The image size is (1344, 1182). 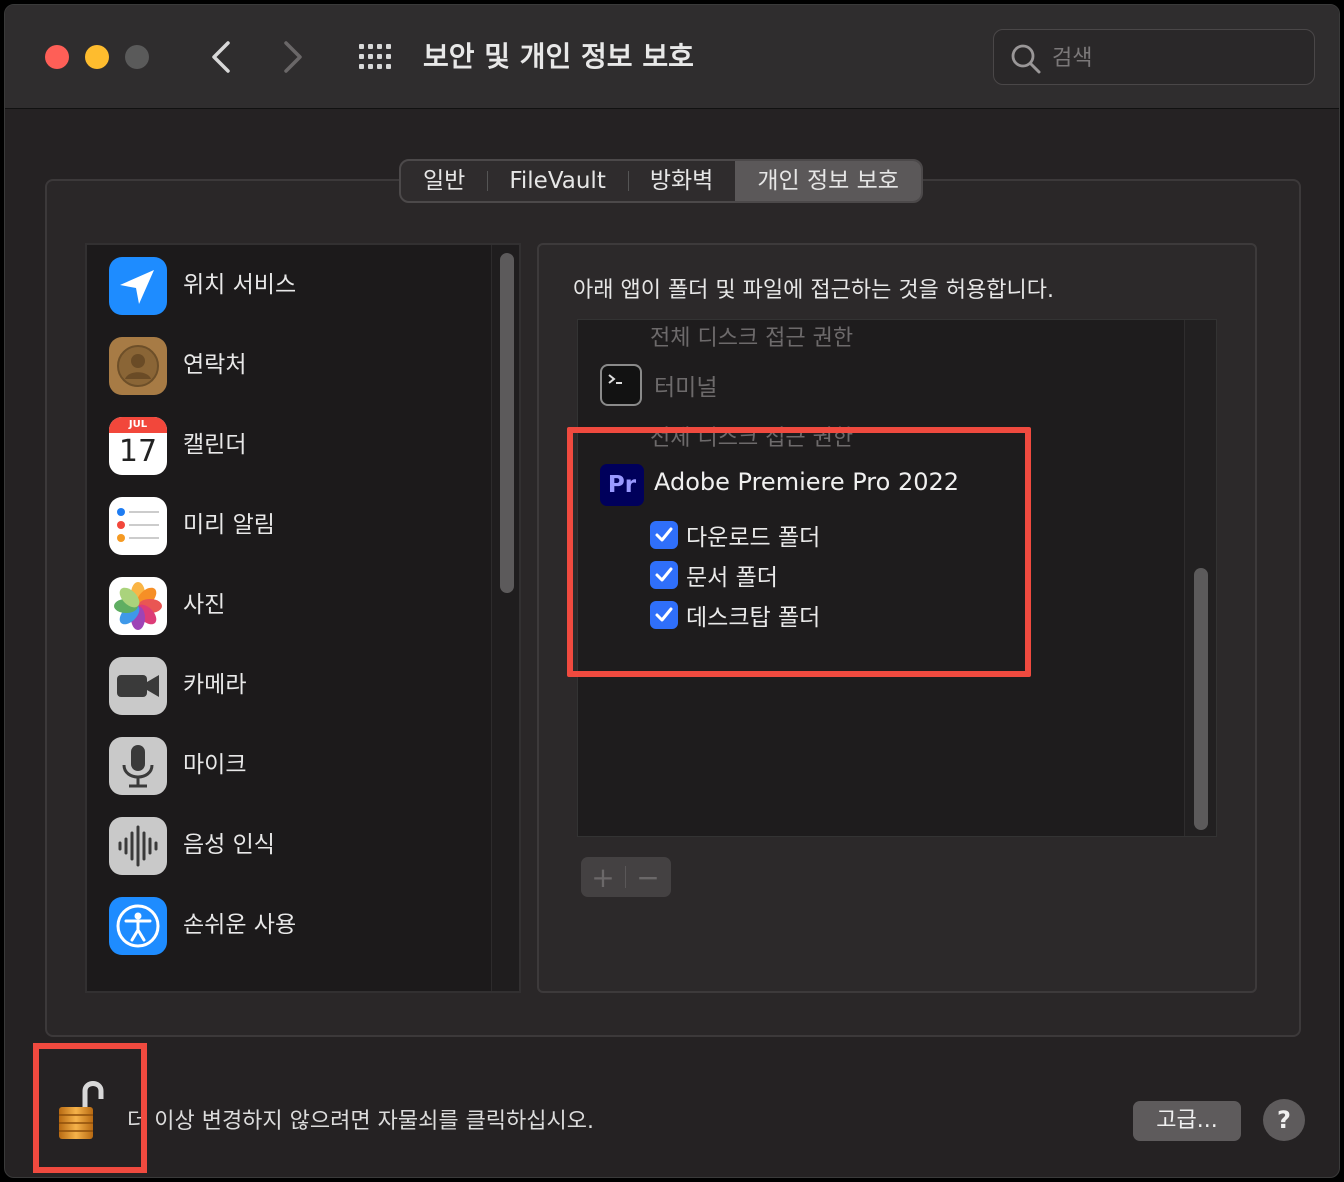 I want to click on photos-icon, so click(x=138, y=606).